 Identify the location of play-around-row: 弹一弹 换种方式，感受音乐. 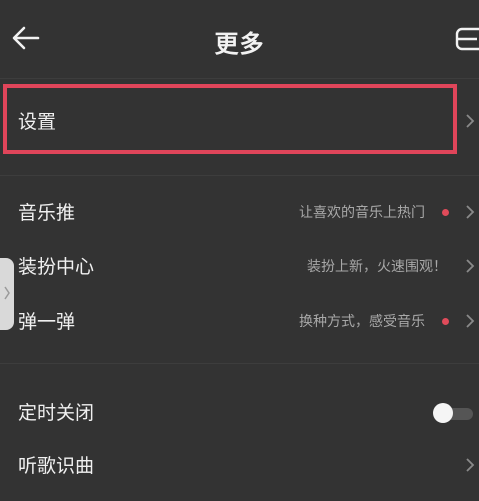
(239, 322).